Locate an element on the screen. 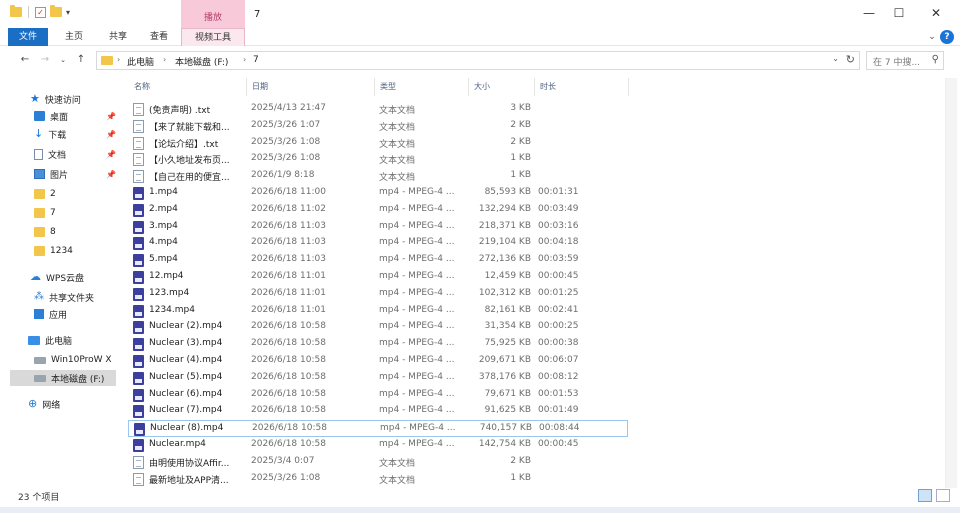  nav-downloads: ↓ 下载 is located at coordinates (50, 134).